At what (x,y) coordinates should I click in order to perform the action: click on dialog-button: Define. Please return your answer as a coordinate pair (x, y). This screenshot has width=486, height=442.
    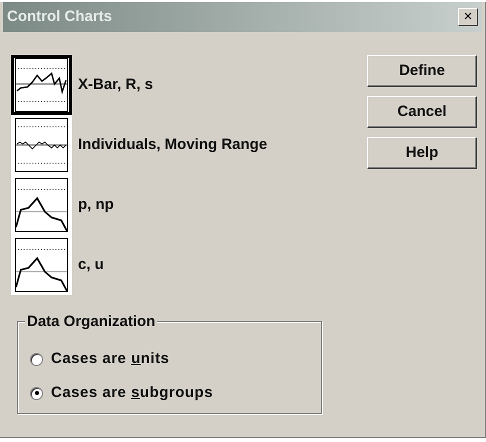
    Looking at the image, I should click on (422, 71).